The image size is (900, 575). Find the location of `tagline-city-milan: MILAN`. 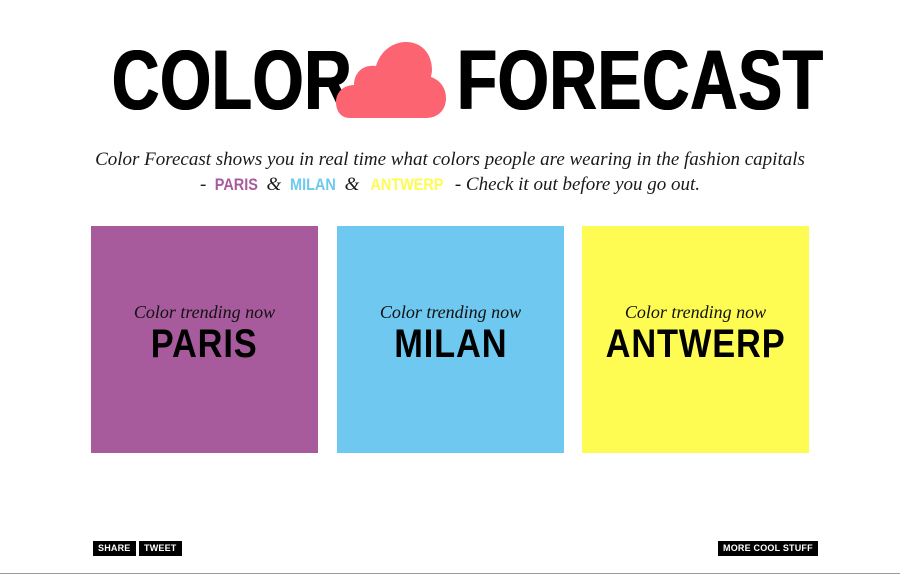

tagline-city-milan: MILAN is located at coordinates (313, 184).